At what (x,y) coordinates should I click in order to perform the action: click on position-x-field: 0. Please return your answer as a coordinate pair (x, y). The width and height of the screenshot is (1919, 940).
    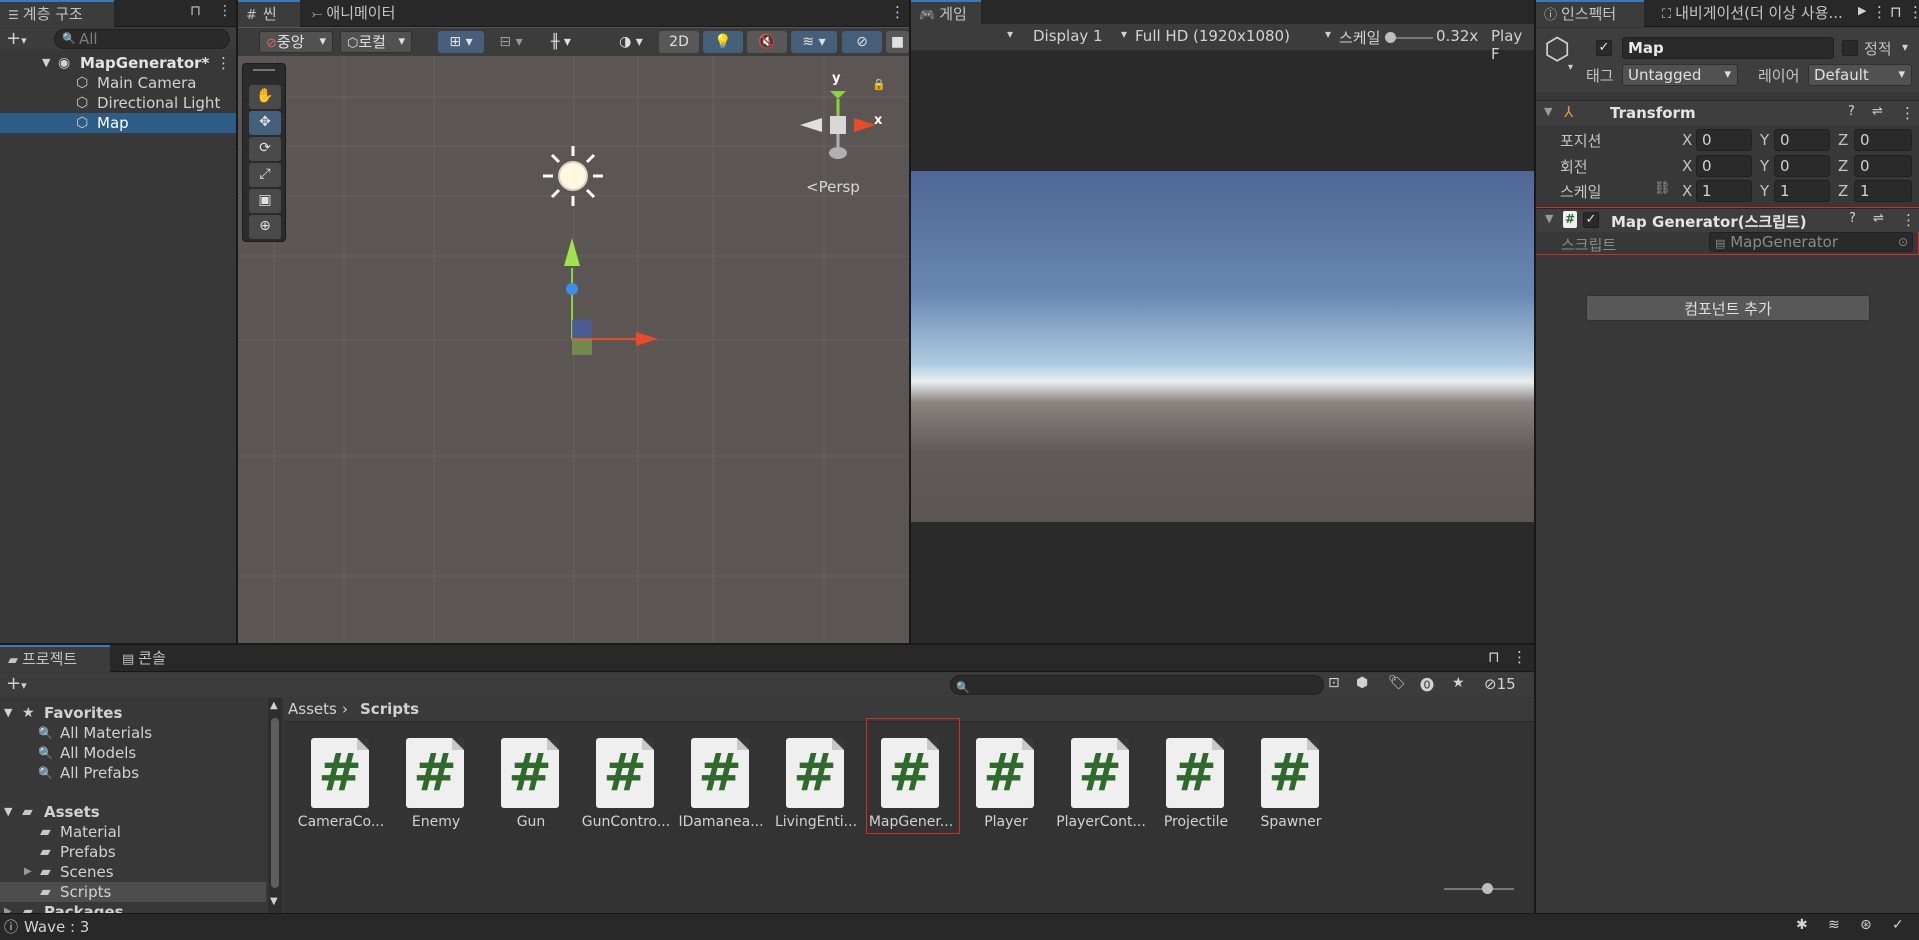
    Looking at the image, I should click on (1724, 140).